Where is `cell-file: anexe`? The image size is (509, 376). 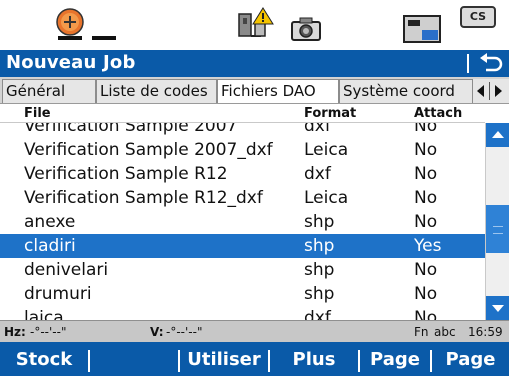 cell-file: anexe is located at coordinates (50, 222).